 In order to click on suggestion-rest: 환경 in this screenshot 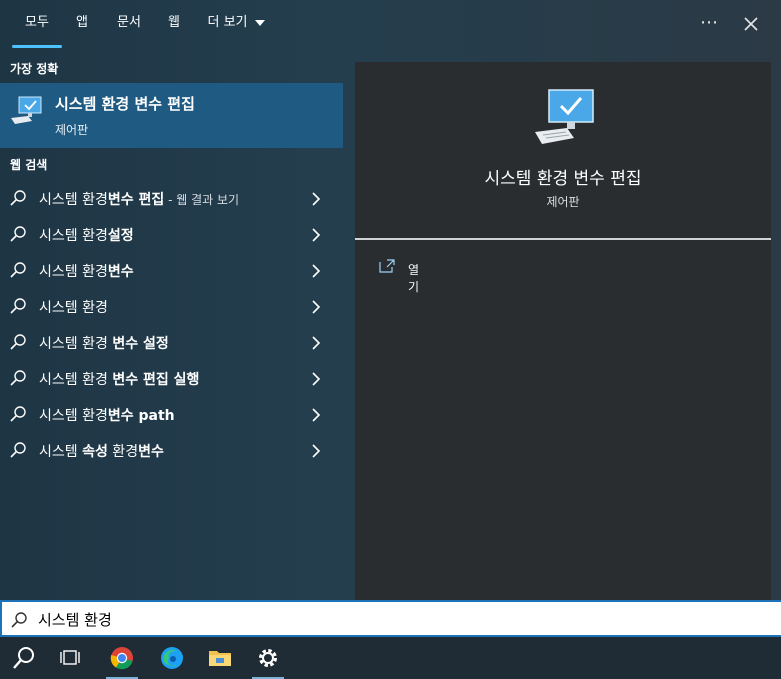, I will do `click(123, 452)`.